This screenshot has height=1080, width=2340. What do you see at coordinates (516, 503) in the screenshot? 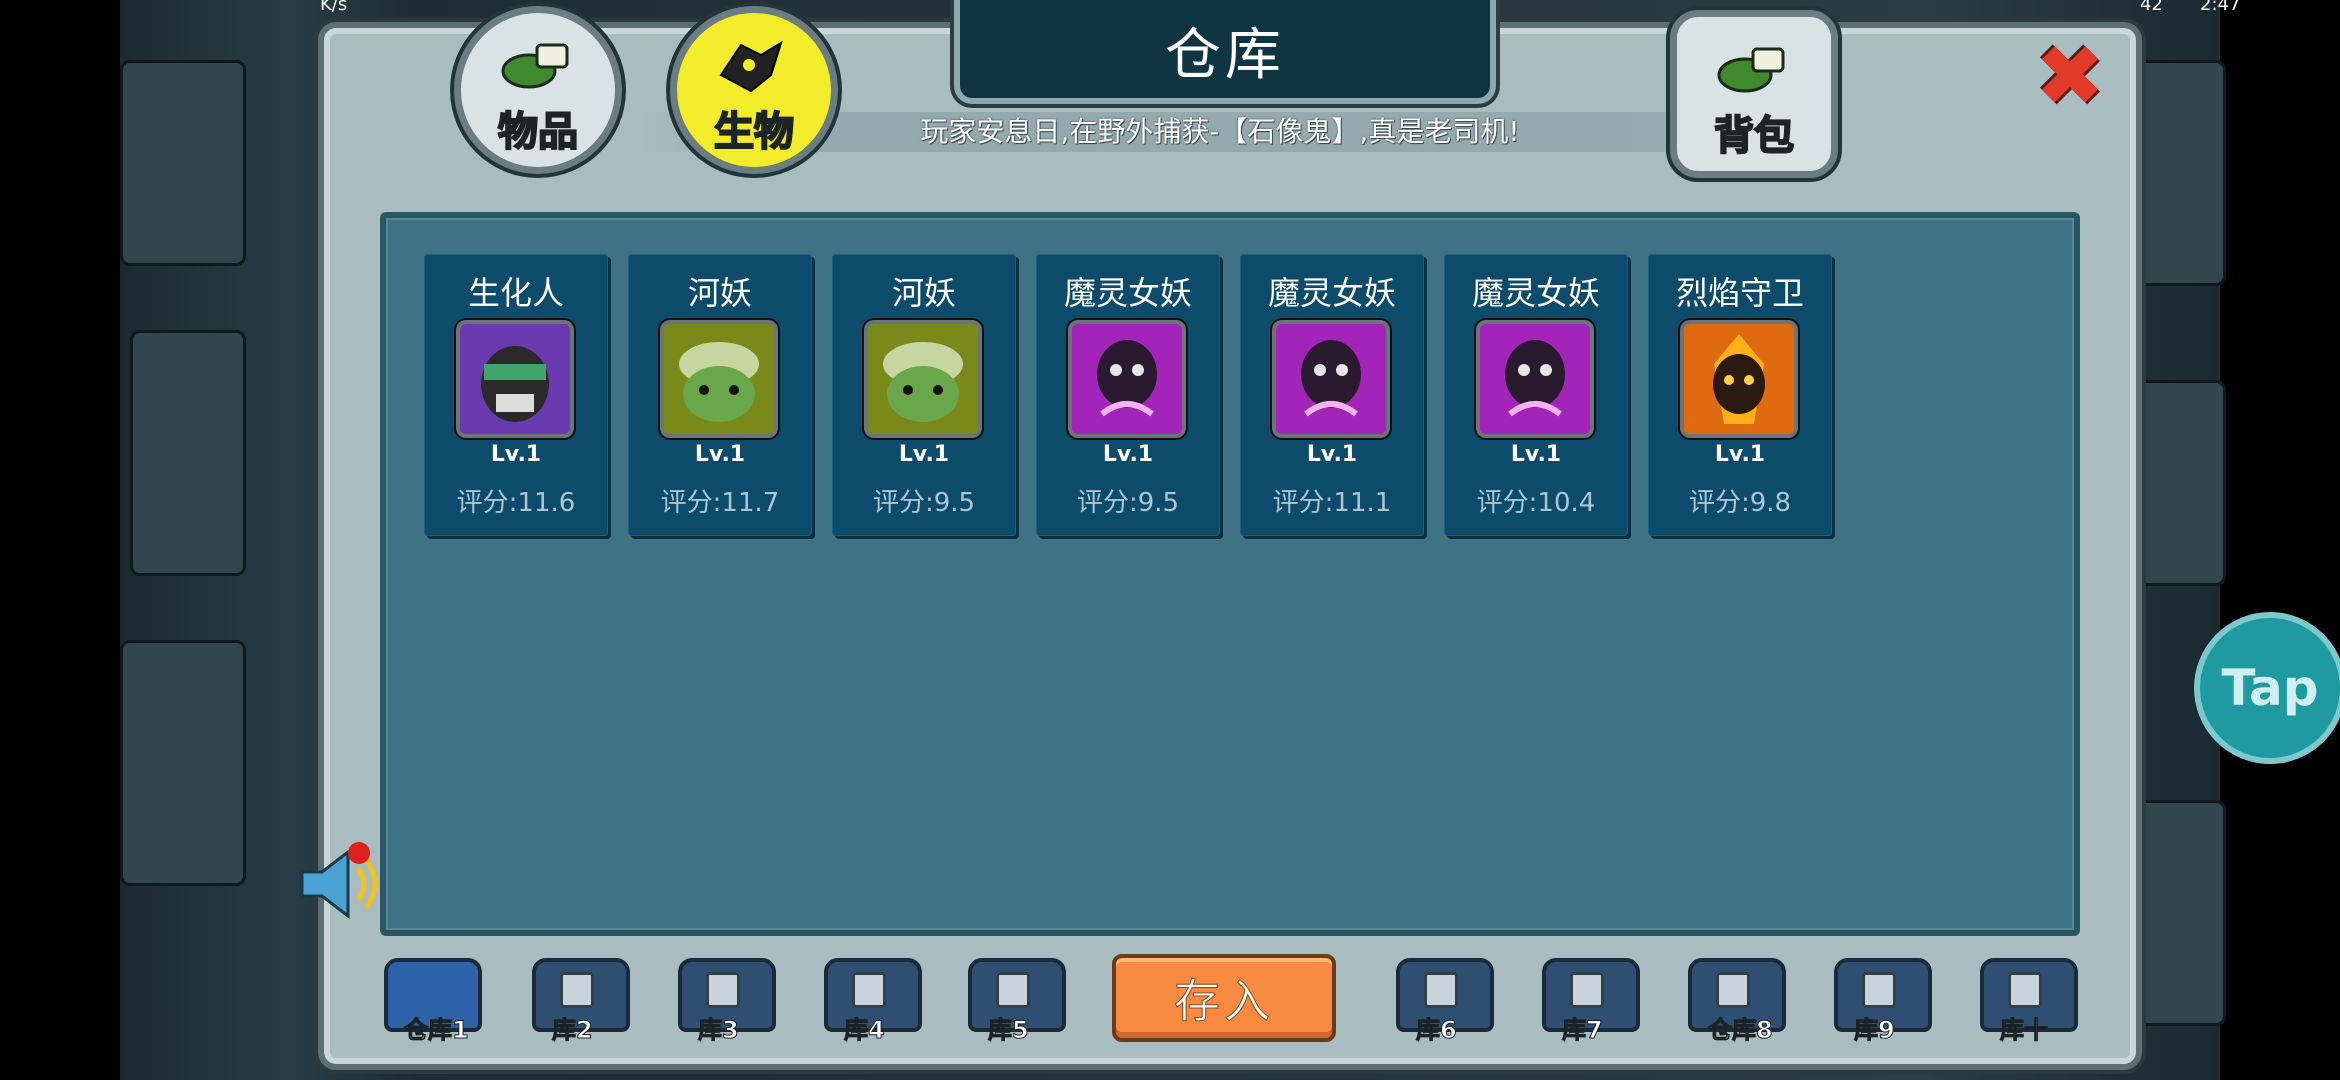
I see `creature-score: 评分:11.6` at bounding box center [516, 503].